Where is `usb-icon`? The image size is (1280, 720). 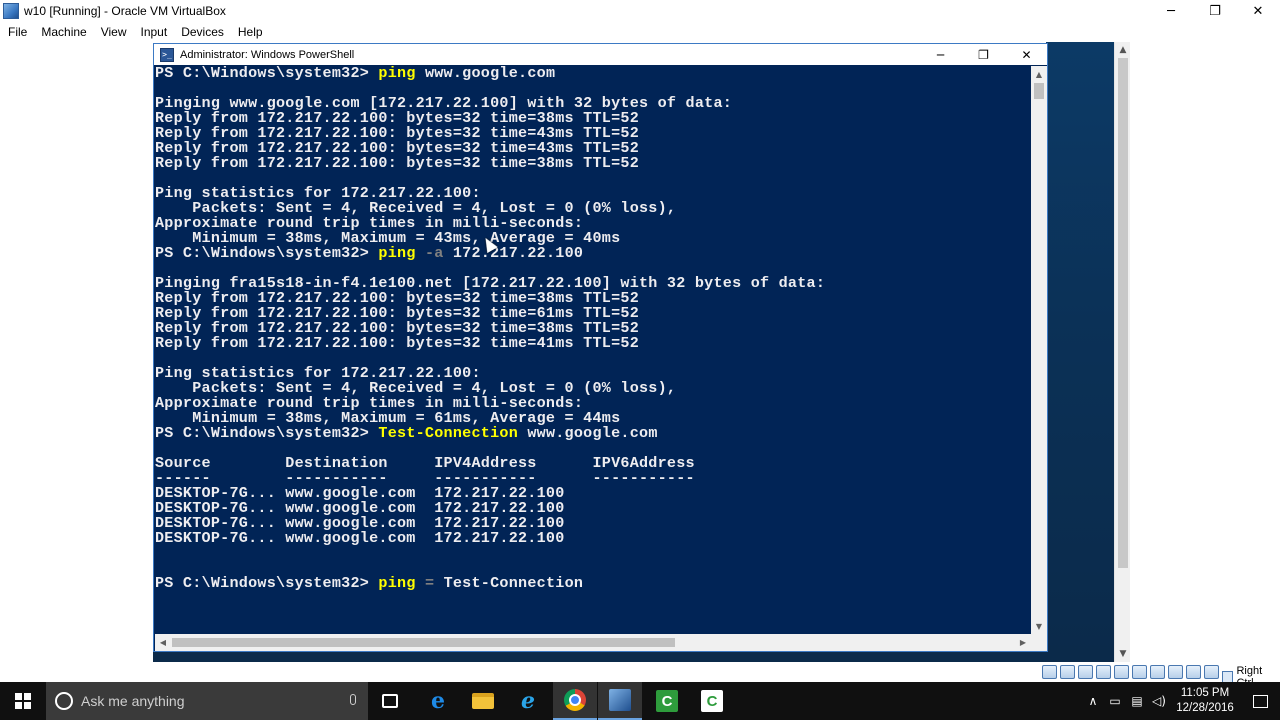
usb-icon is located at coordinates (1121, 672).